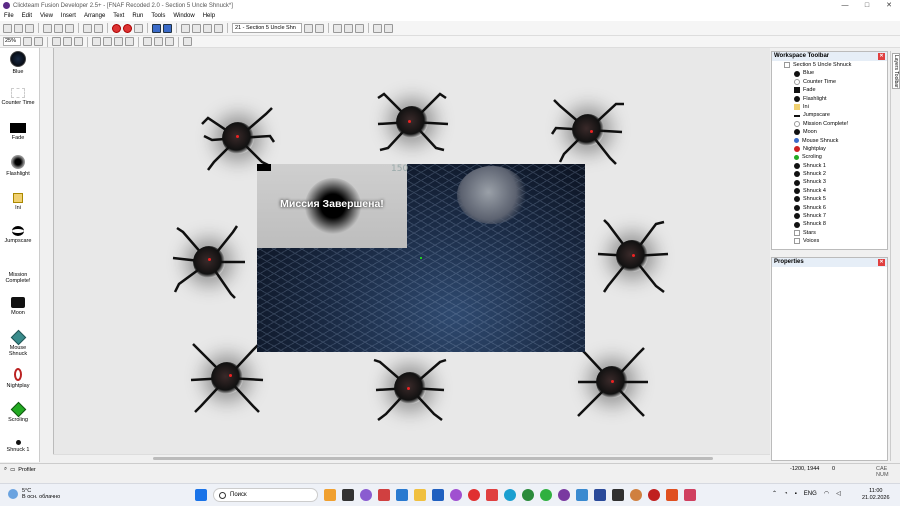 Image resolution: width=900 pixels, height=506 pixels. What do you see at coordinates (840, 216) in the screenshot?
I see `tree-item: Shnuck 7` at bounding box center [840, 216].